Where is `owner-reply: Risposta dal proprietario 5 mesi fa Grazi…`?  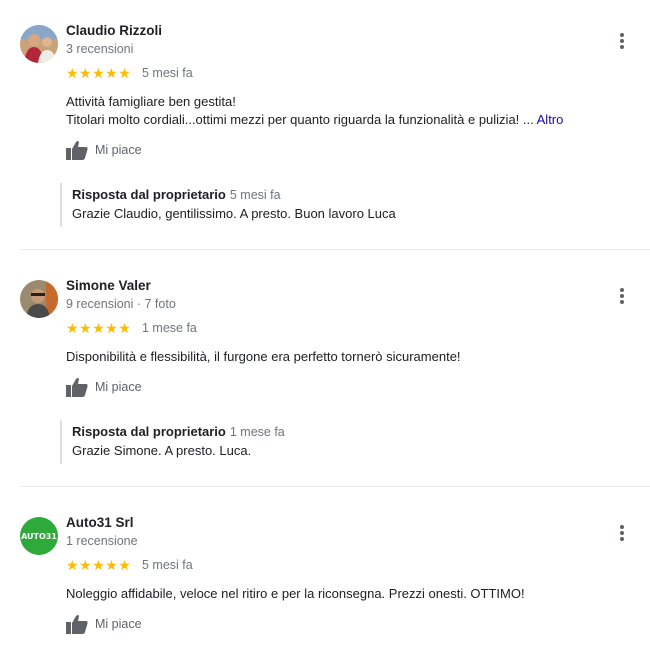
owner-reply: Risposta dal proprietario 5 mesi fa Grazi… is located at coordinates (228, 205).